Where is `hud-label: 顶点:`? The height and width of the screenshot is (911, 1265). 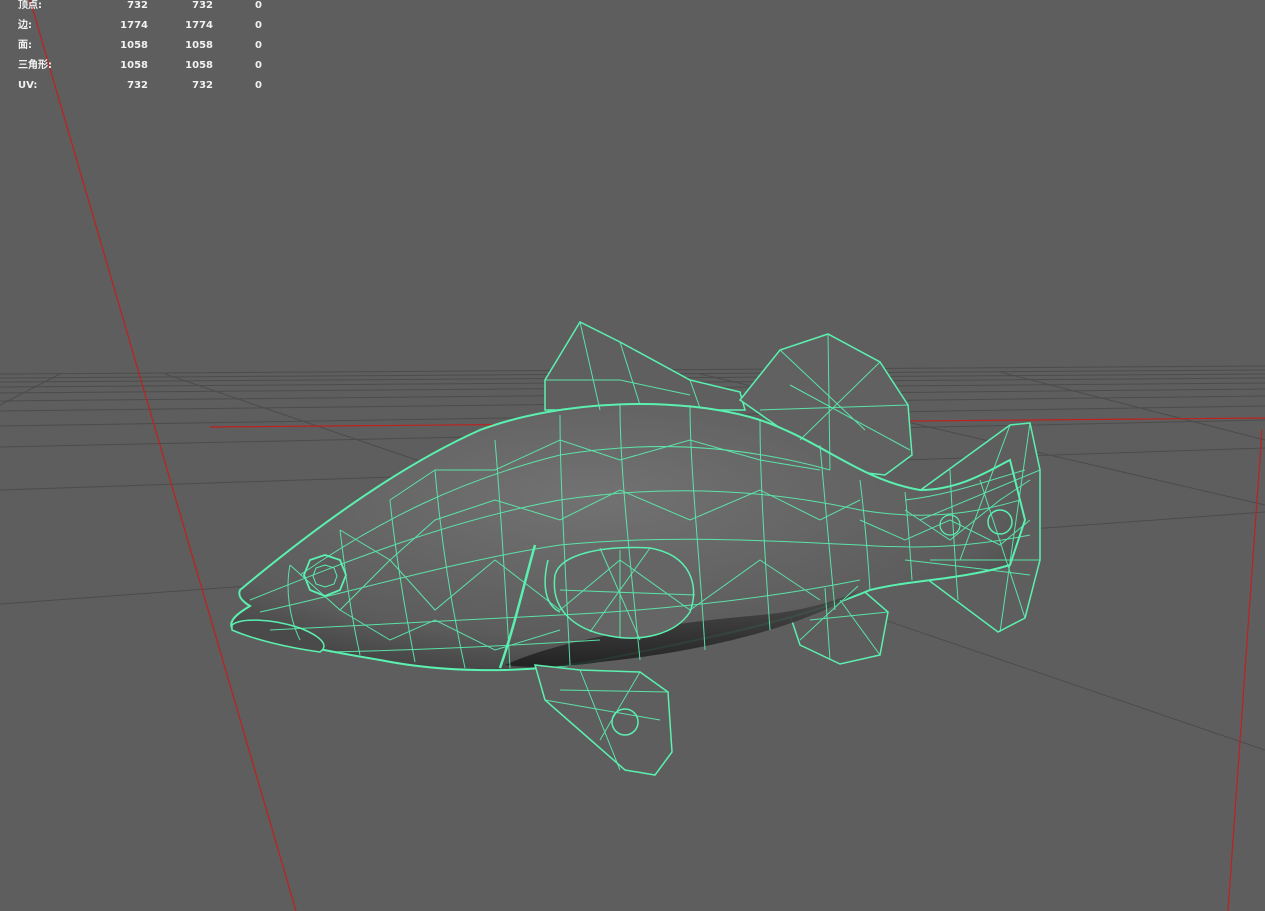
hud-label: 顶点: is located at coordinates (30, 5).